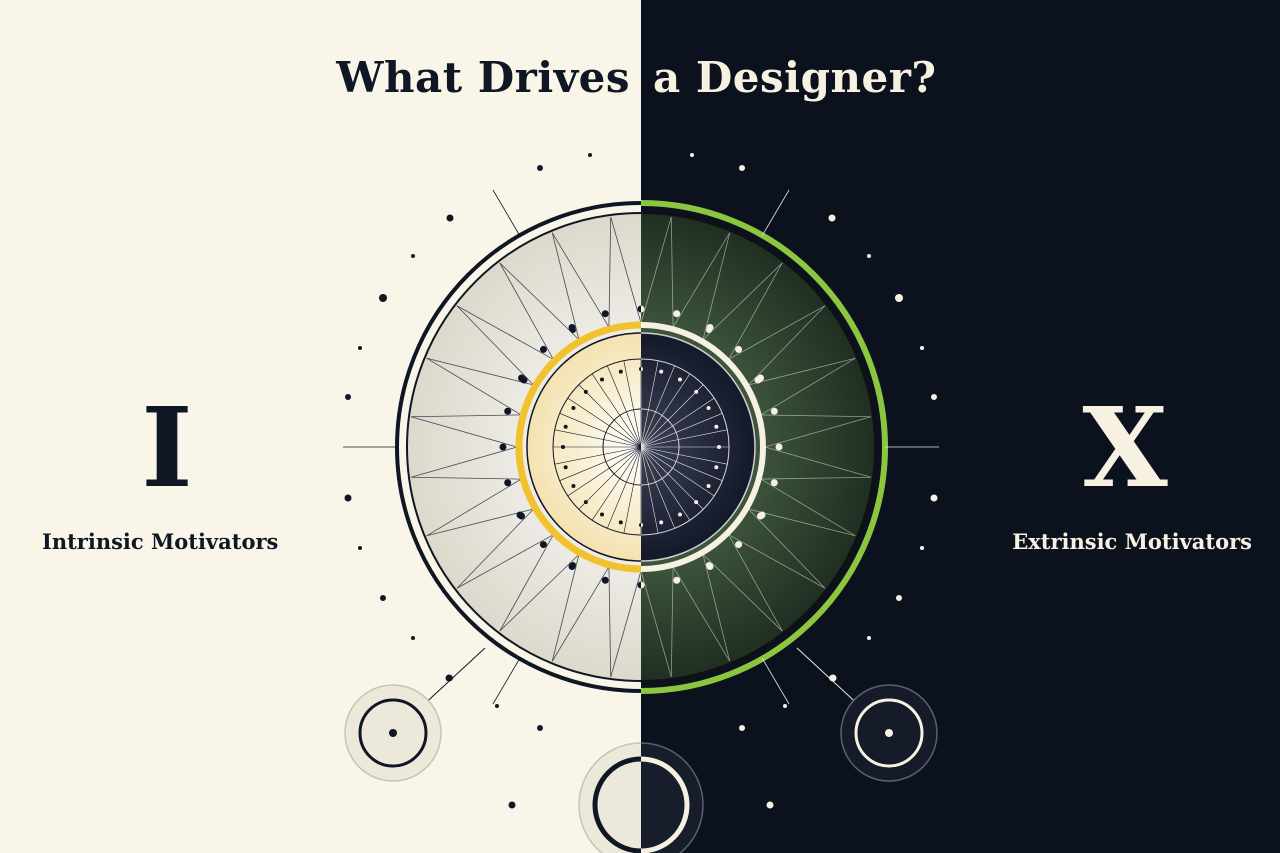  I want to click on title-right-part: a Designer?, so click(795, 77).